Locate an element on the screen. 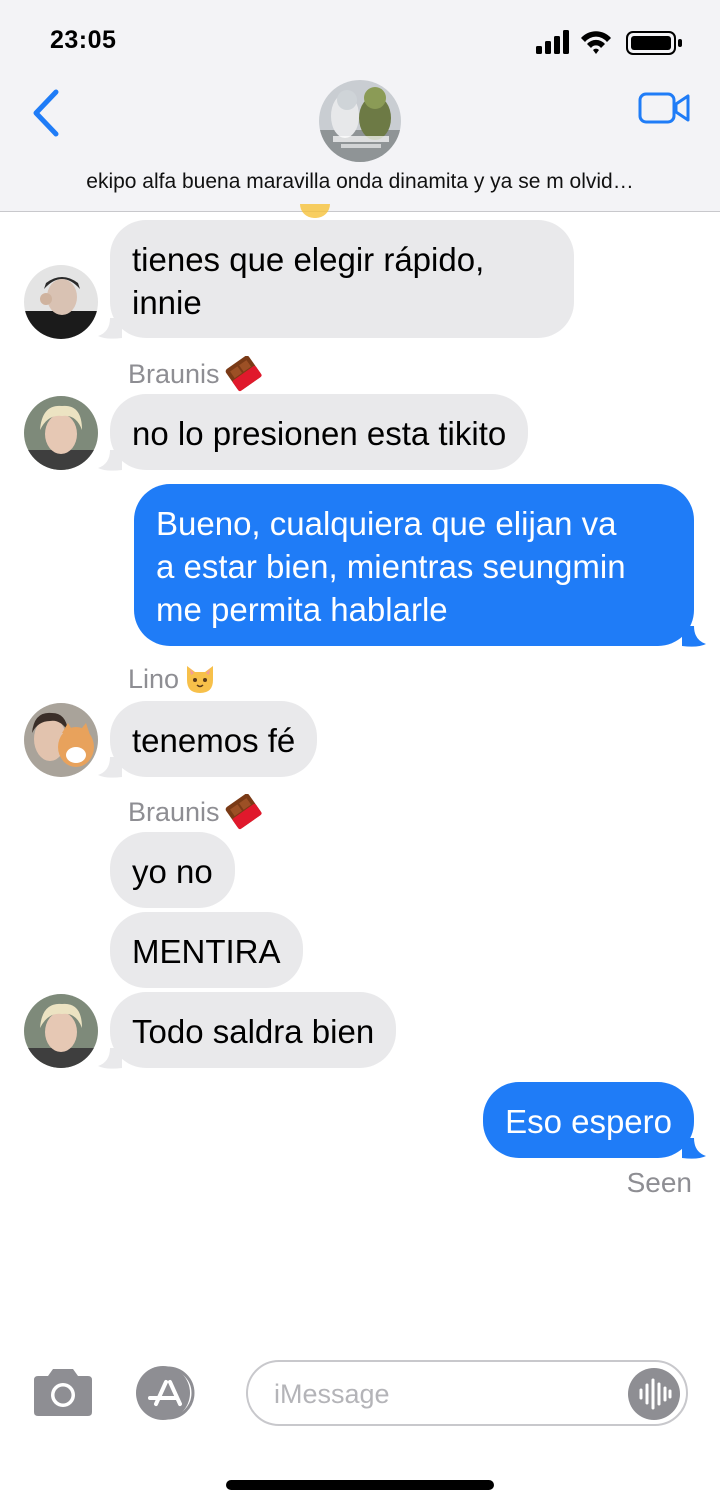  message-text: MENTIRA is located at coordinates (206, 951).